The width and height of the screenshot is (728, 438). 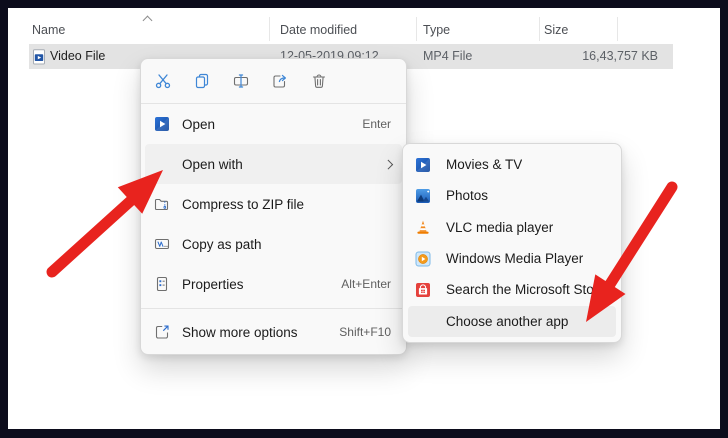 What do you see at coordinates (620, 56) in the screenshot?
I see `file-size: 16,43,757 KB` at bounding box center [620, 56].